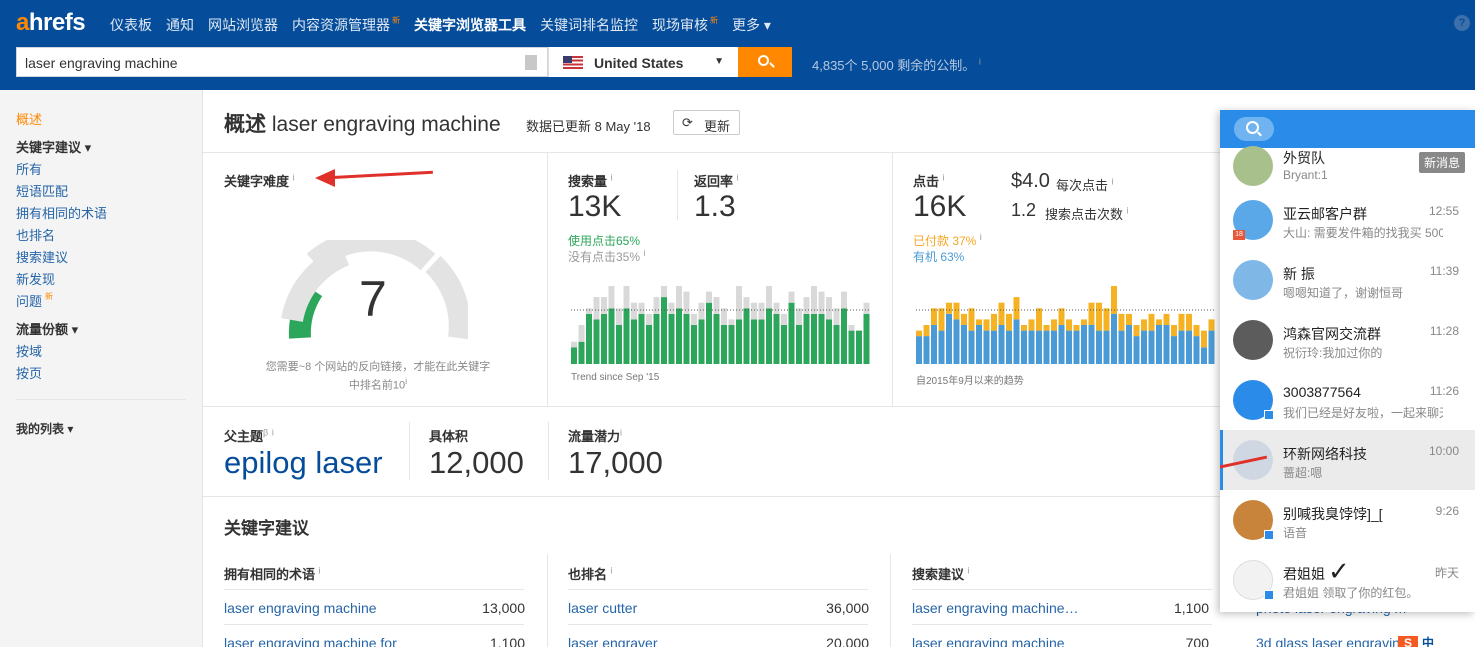  What do you see at coordinates (1347, 340) in the screenshot?
I see `chat-row: 鸿森官网交流群 祝衍玲:我加过你的 11:28` at bounding box center [1347, 340].